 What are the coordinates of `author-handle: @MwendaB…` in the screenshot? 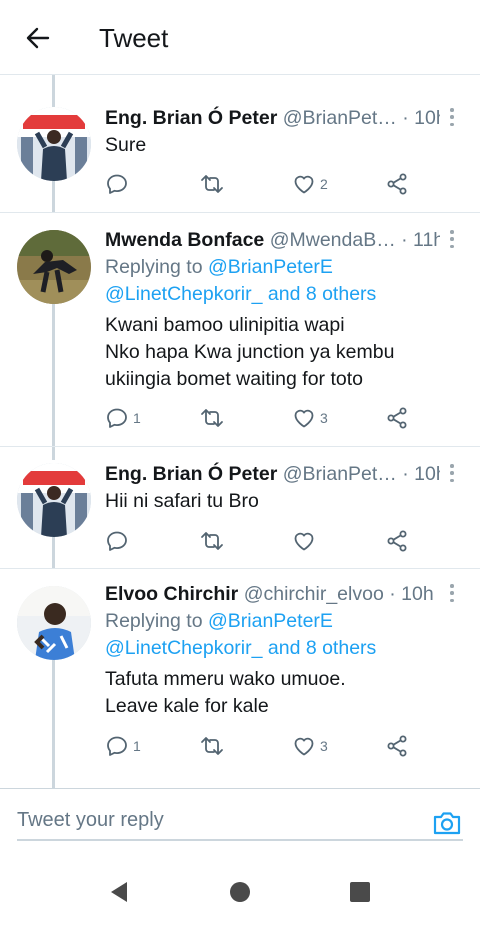 It's located at (333, 240).